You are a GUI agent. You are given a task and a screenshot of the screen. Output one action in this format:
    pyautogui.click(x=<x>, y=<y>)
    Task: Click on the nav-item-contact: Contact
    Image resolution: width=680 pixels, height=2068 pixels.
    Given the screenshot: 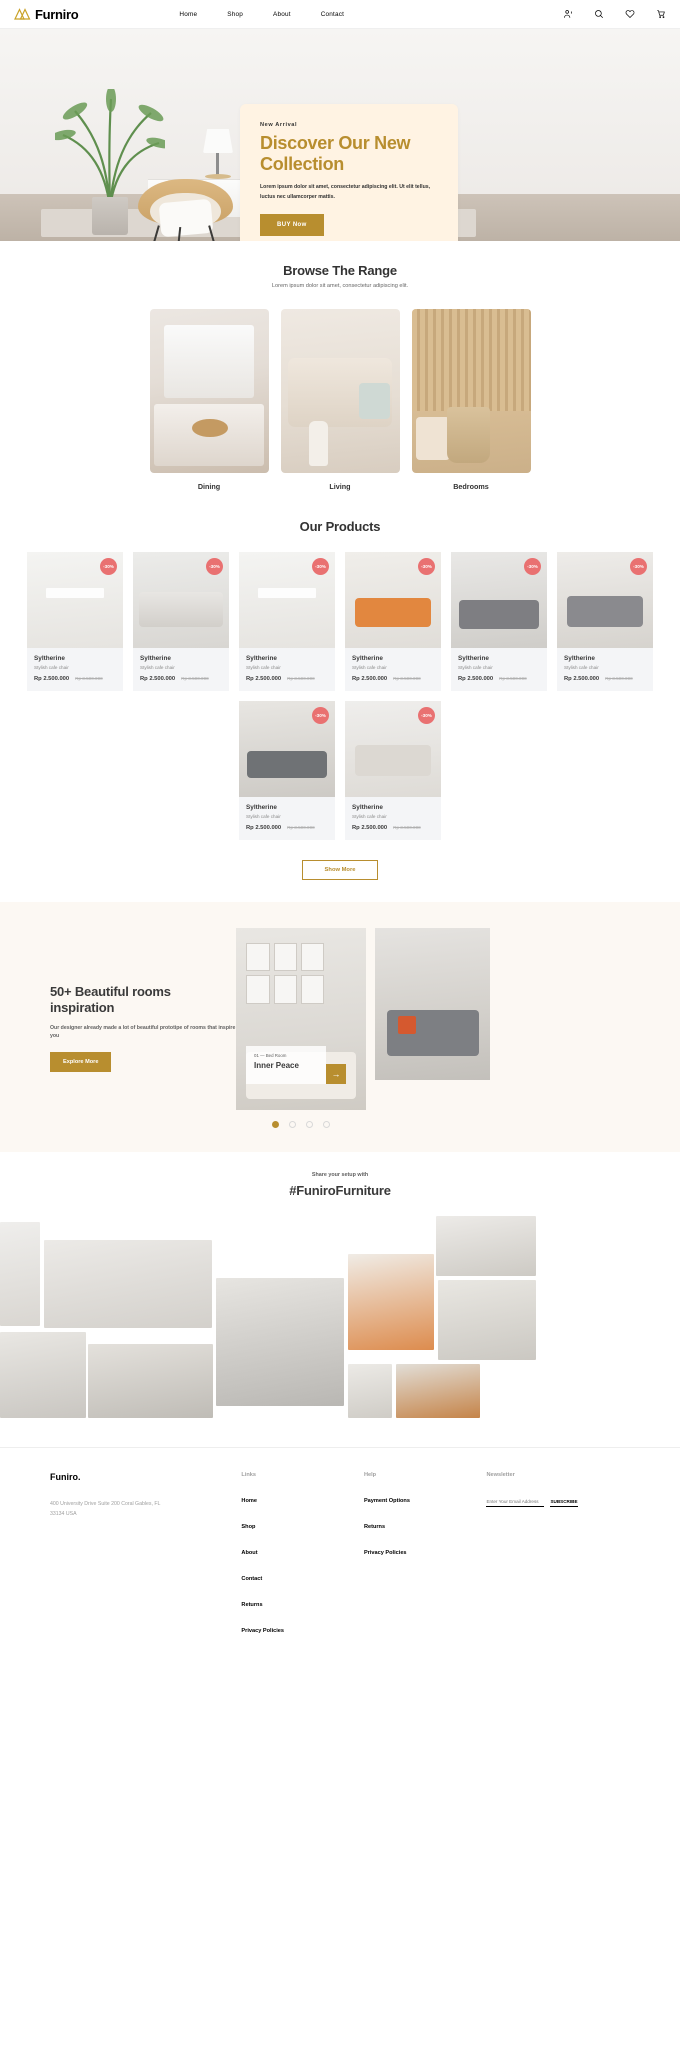 What is the action you would take?
    pyautogui.click(x=332, y=14)
    